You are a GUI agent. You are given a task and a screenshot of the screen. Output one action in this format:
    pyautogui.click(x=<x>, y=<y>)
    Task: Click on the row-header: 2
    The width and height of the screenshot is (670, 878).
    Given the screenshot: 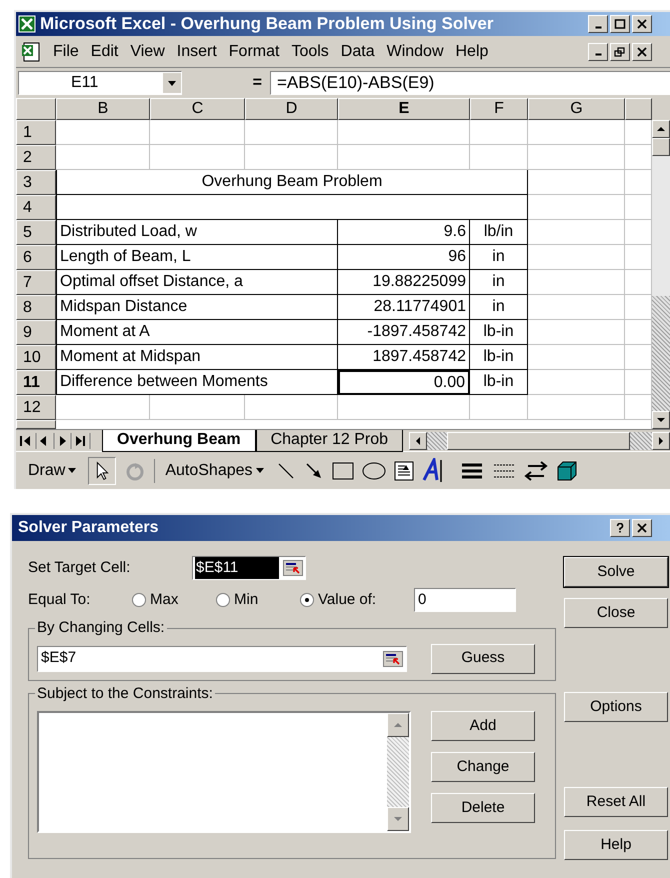 What is the action you would take?
    pyautogui.click(x=36, y=157)
    